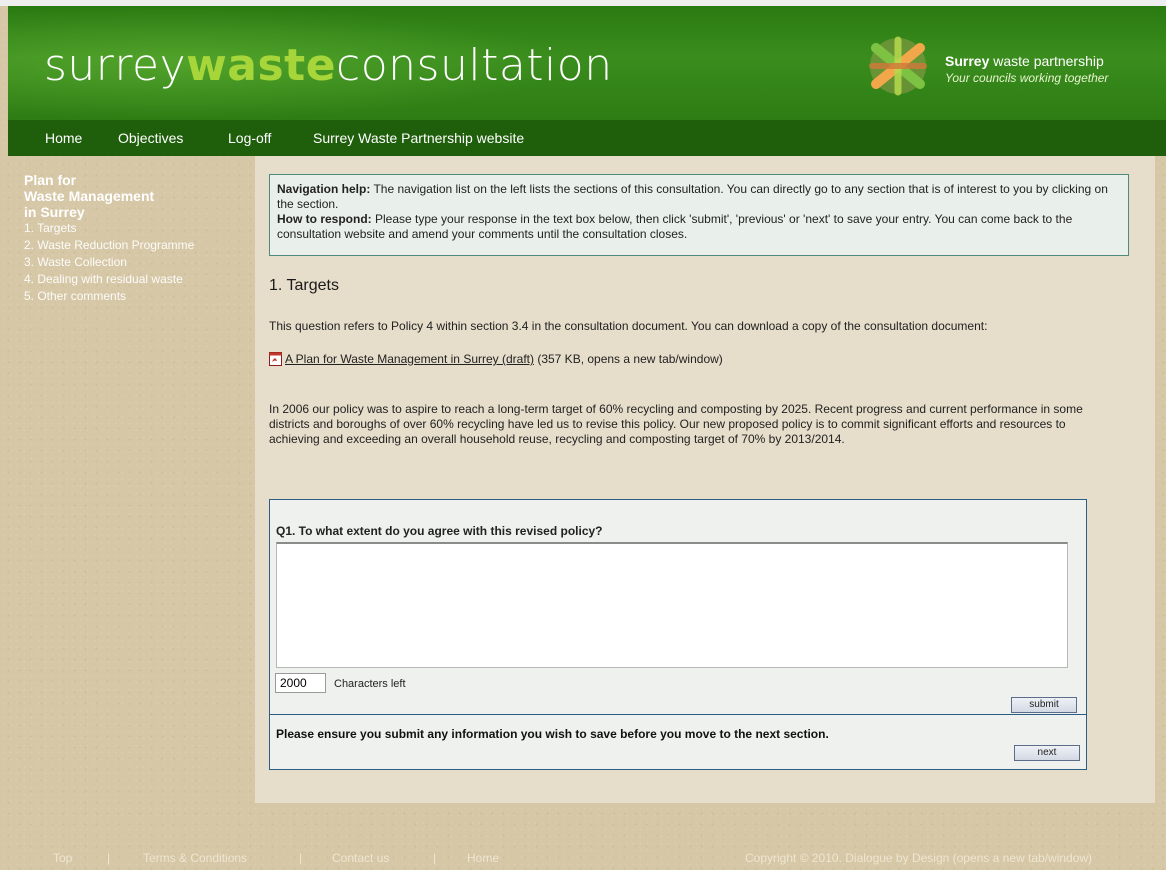  Describe the element at coordinates (304, 285) in the screenshot. I see `page-title: 1. Targets` at that location.